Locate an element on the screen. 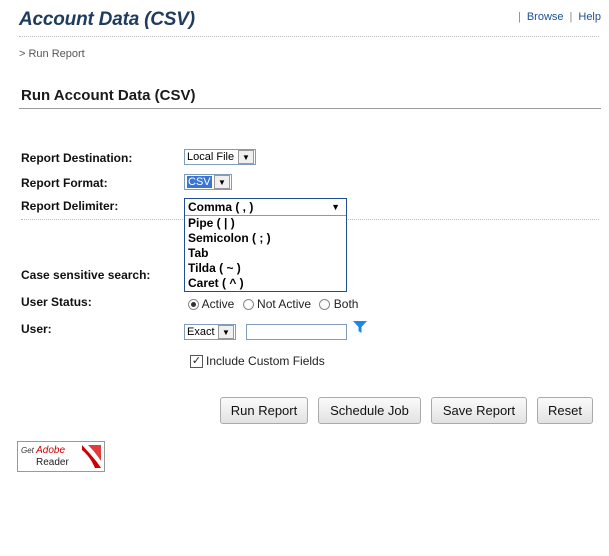  destination-label: Report Destination: is located at coordinates (77, 158).